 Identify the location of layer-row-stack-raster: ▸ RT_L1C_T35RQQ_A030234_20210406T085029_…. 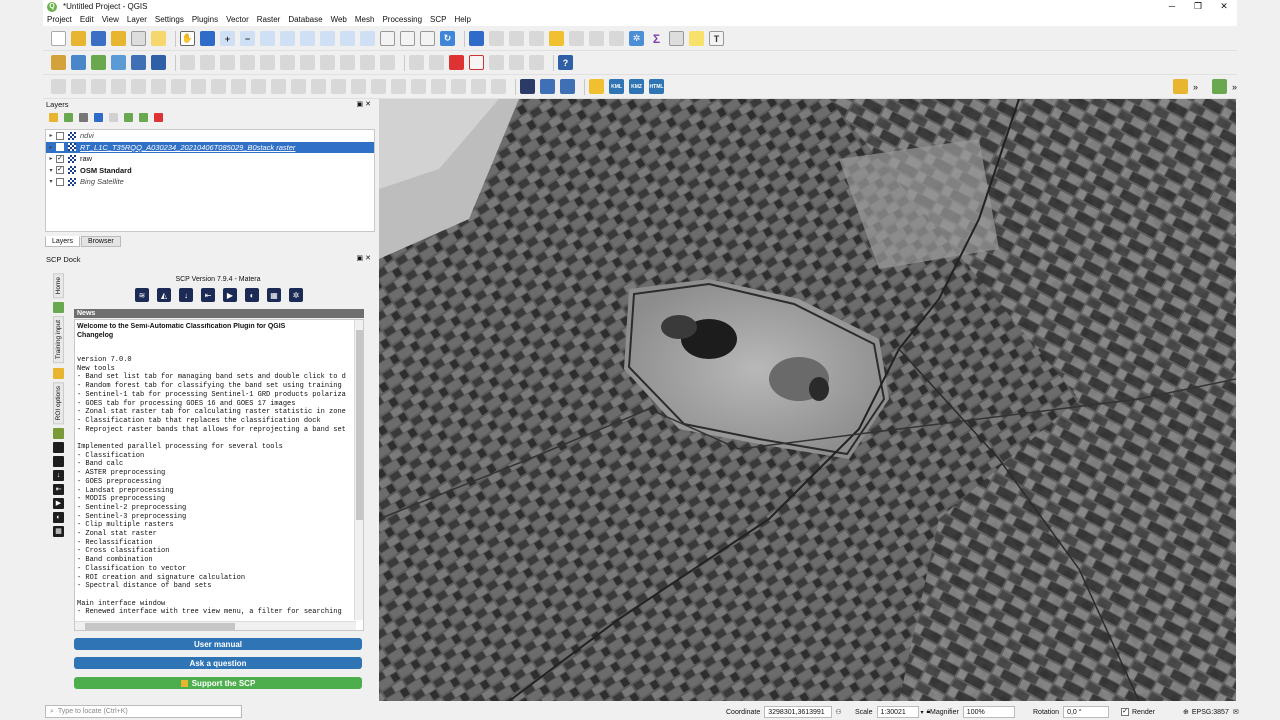
(210, 147).